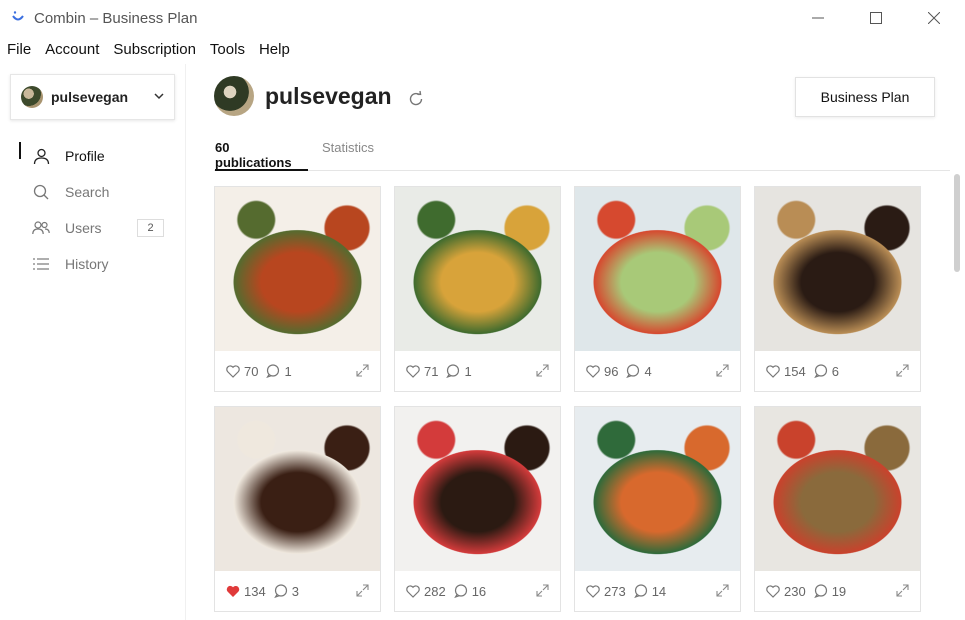  What do you see at coordinates (255, 591) in the screenshot?
I see `likes-count: 134` at bounding box center [255, 591].